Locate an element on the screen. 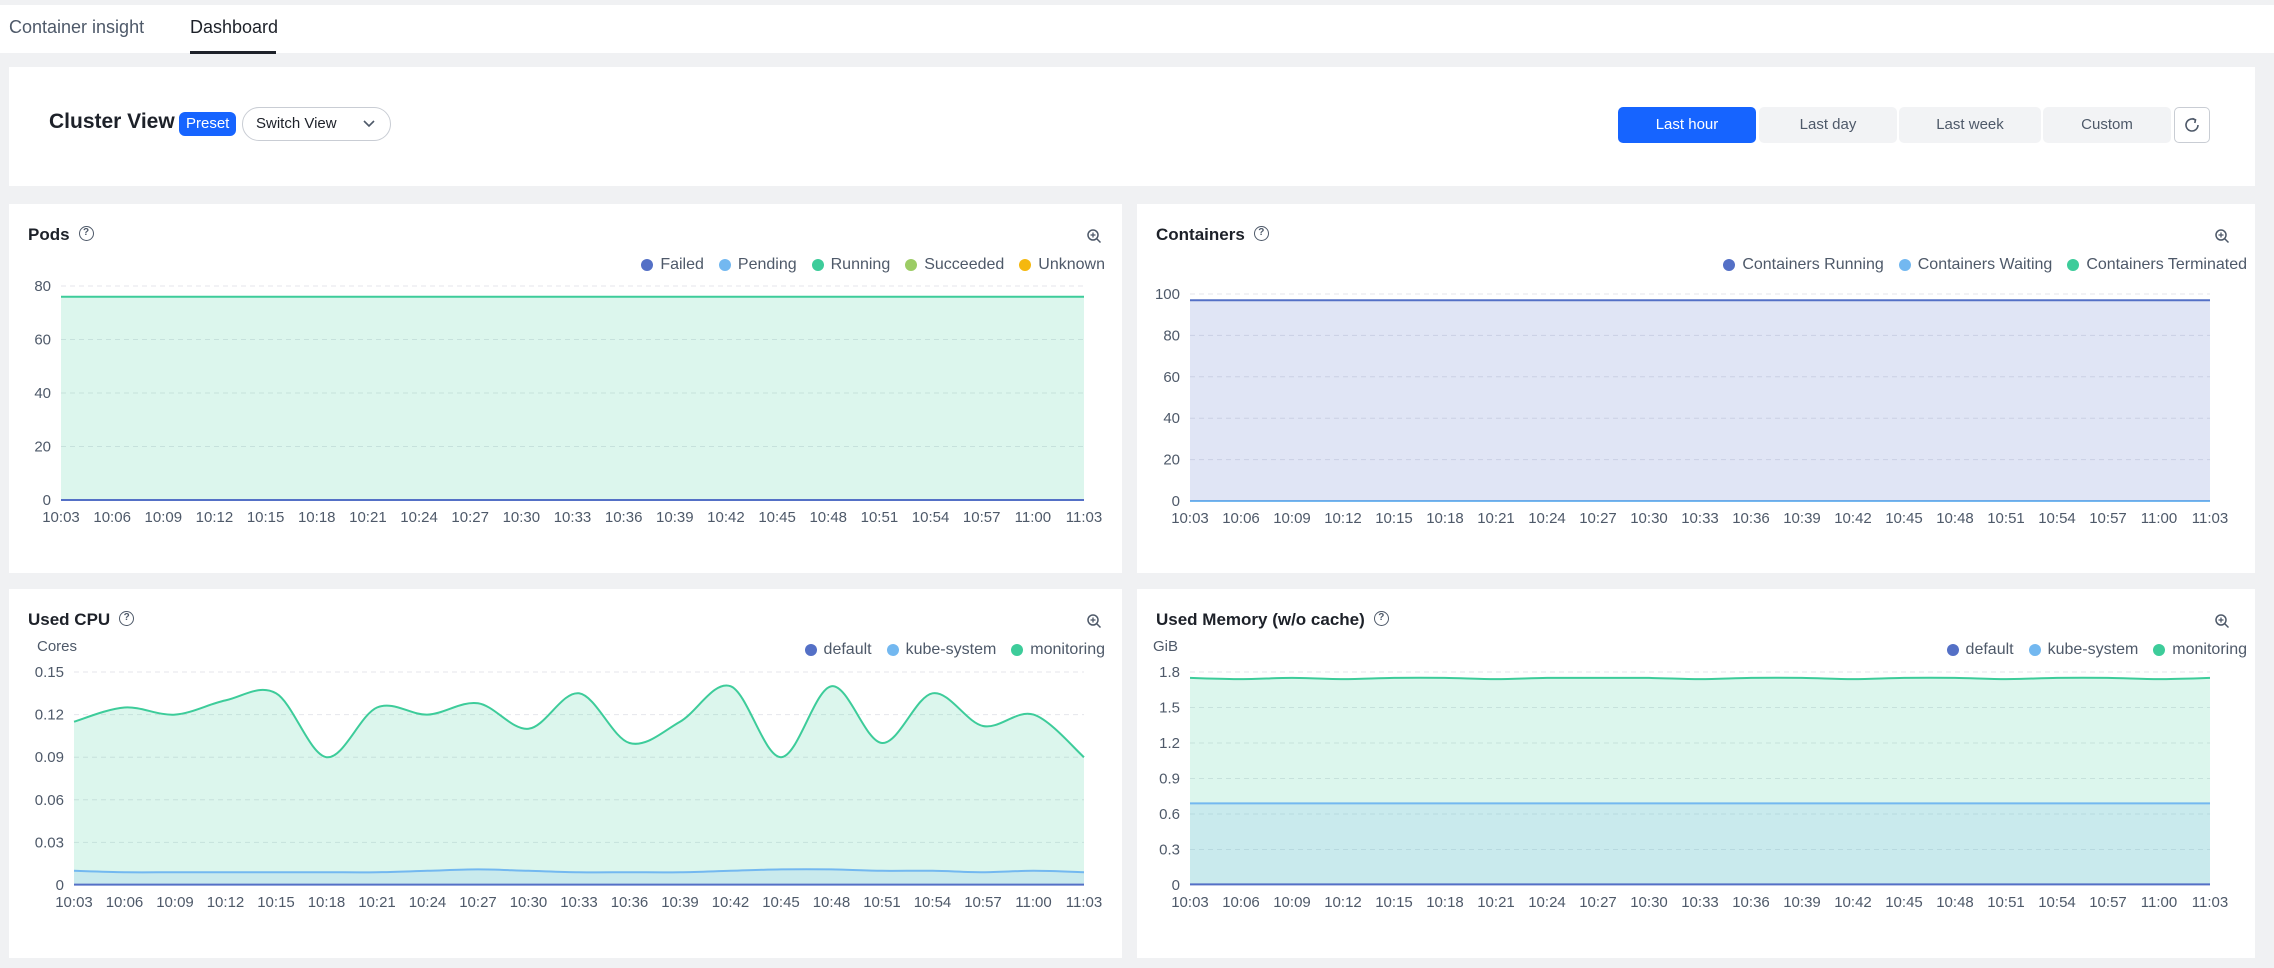 Image resolution: width=2274 pixels, height=968 pixels. refresh-button is located at coordinates (2192, 125).